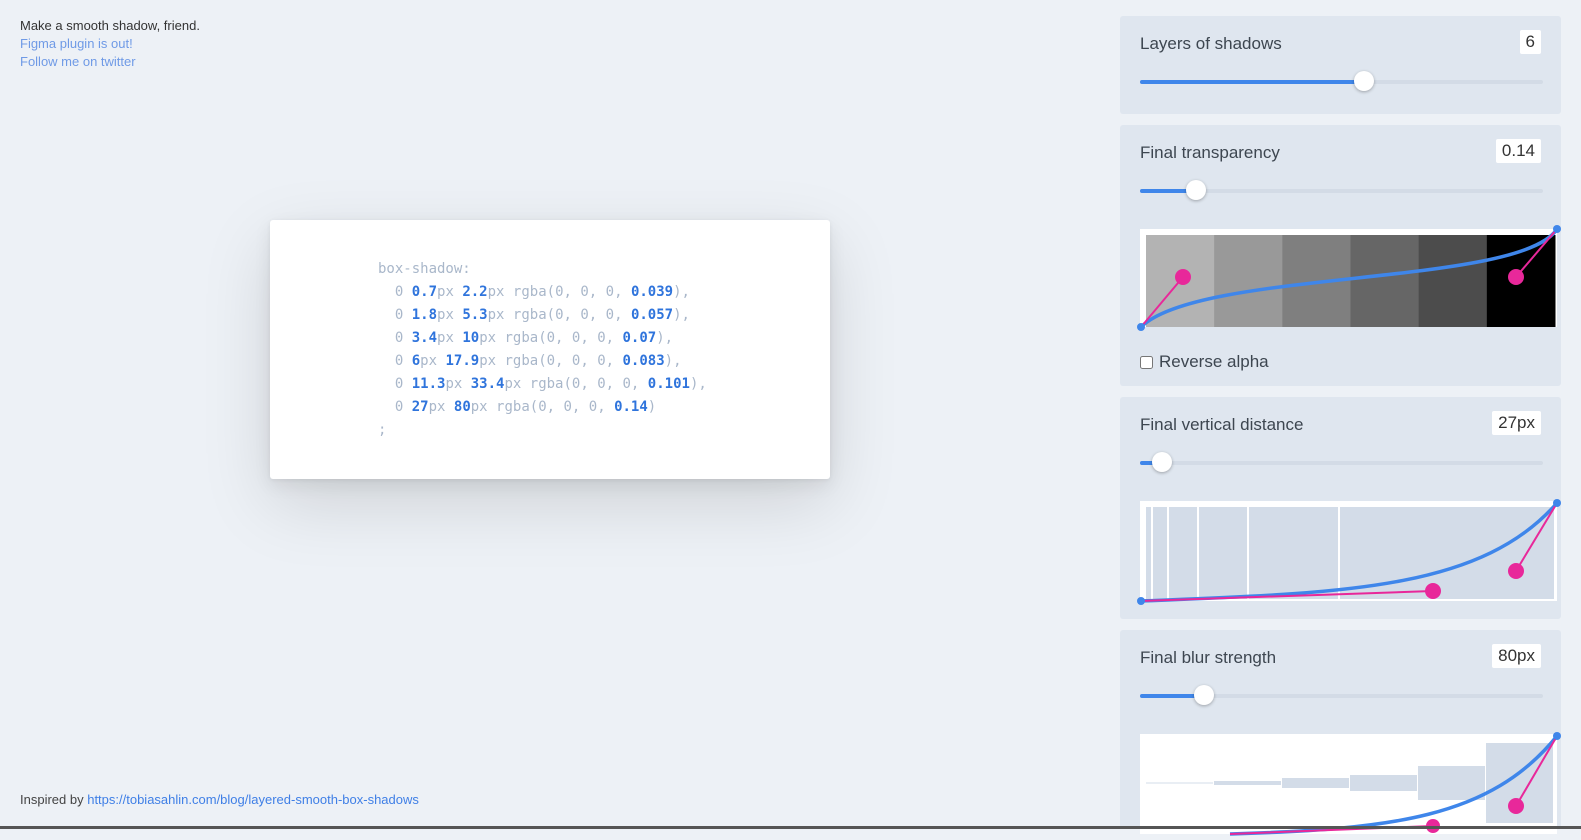 This screenshot has width=1581, height=840. I want to click on layers-panel: Layers of shadows 6, so click(1340, 65).